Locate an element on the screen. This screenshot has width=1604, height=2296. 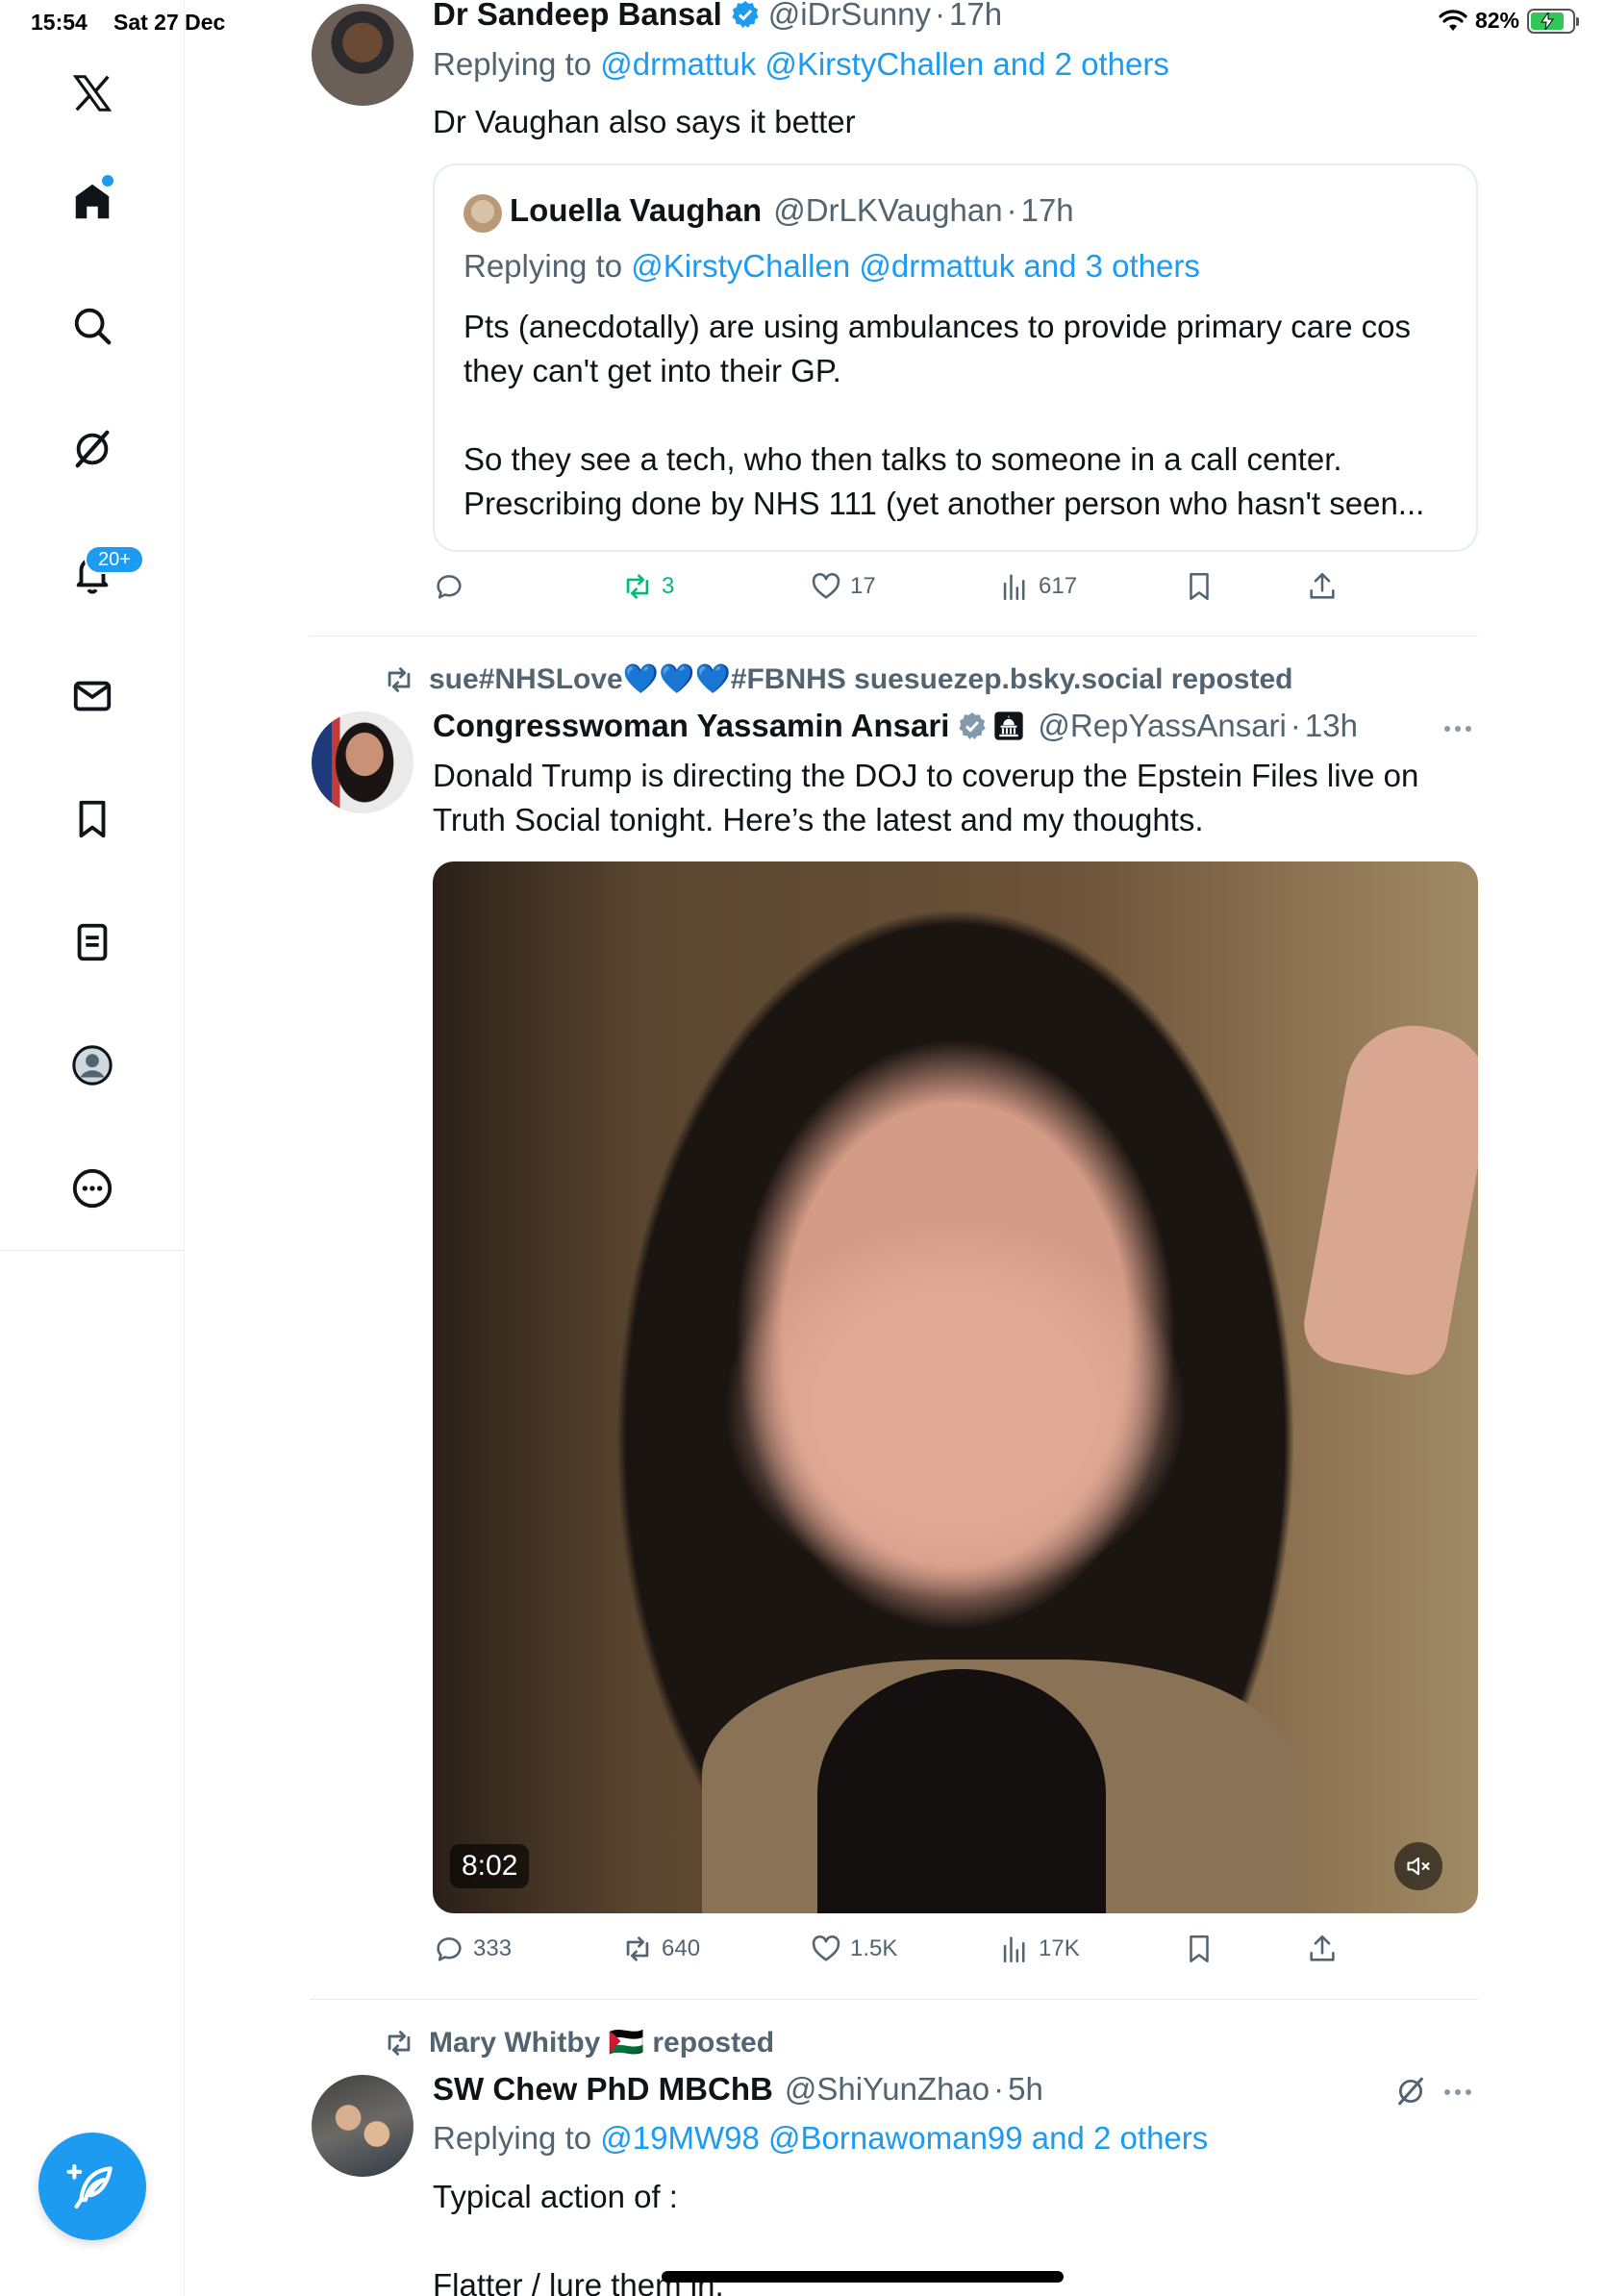
more-options-icon is located at coordinates (92, 1188).